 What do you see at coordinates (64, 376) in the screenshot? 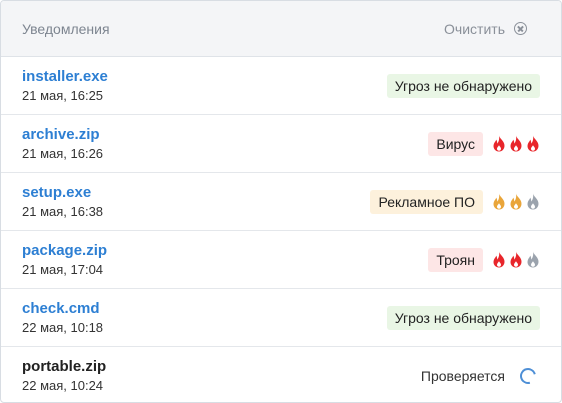
I see `file-info: portable.zip 22 мая, 10:24` at bounding box center [64, 376].